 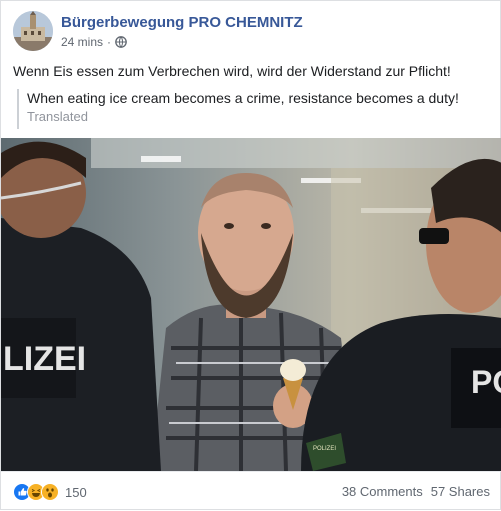 I want to click on wow-icon, so click(x=50, y=492).